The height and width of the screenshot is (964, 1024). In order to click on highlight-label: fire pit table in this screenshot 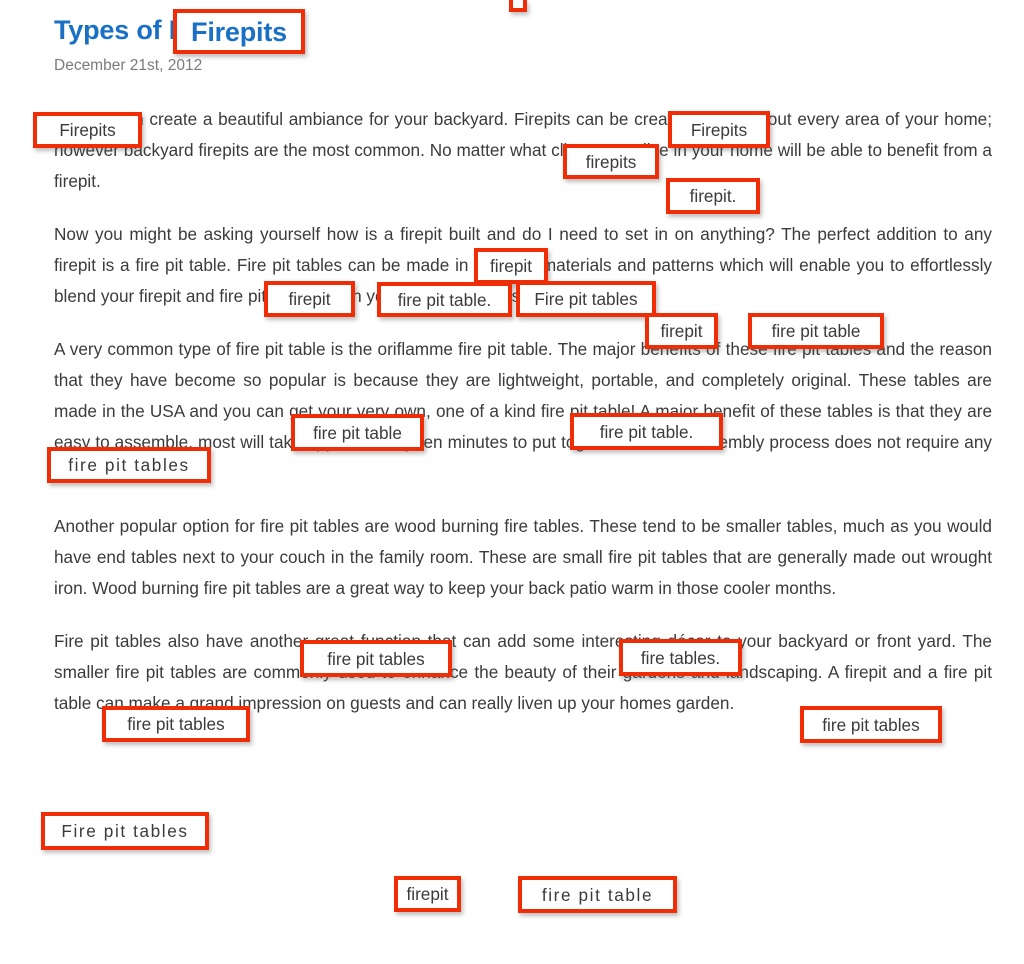, I will do `click(597, 894)`.